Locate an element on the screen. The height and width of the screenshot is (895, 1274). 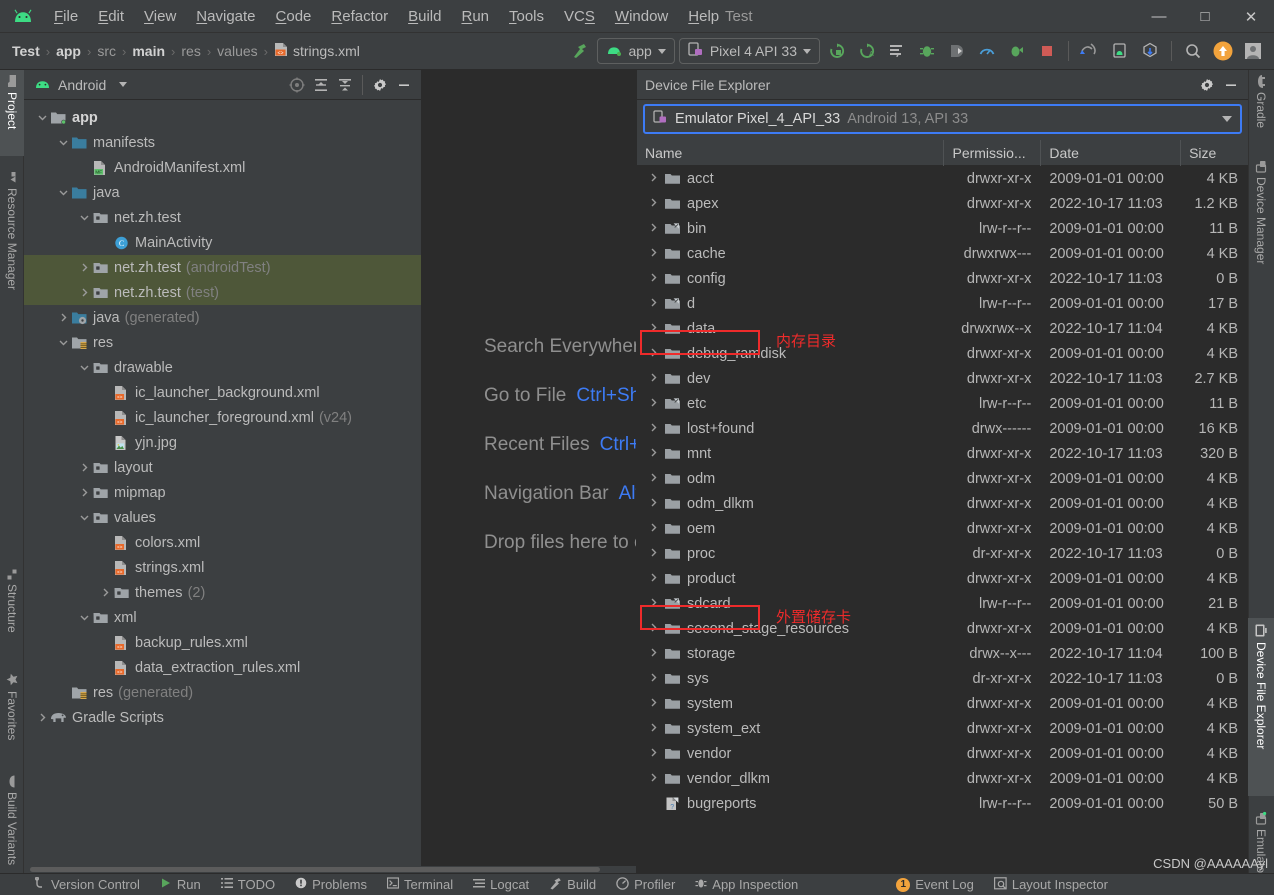
hide-panel-icon is located at coordinates (404, 85).